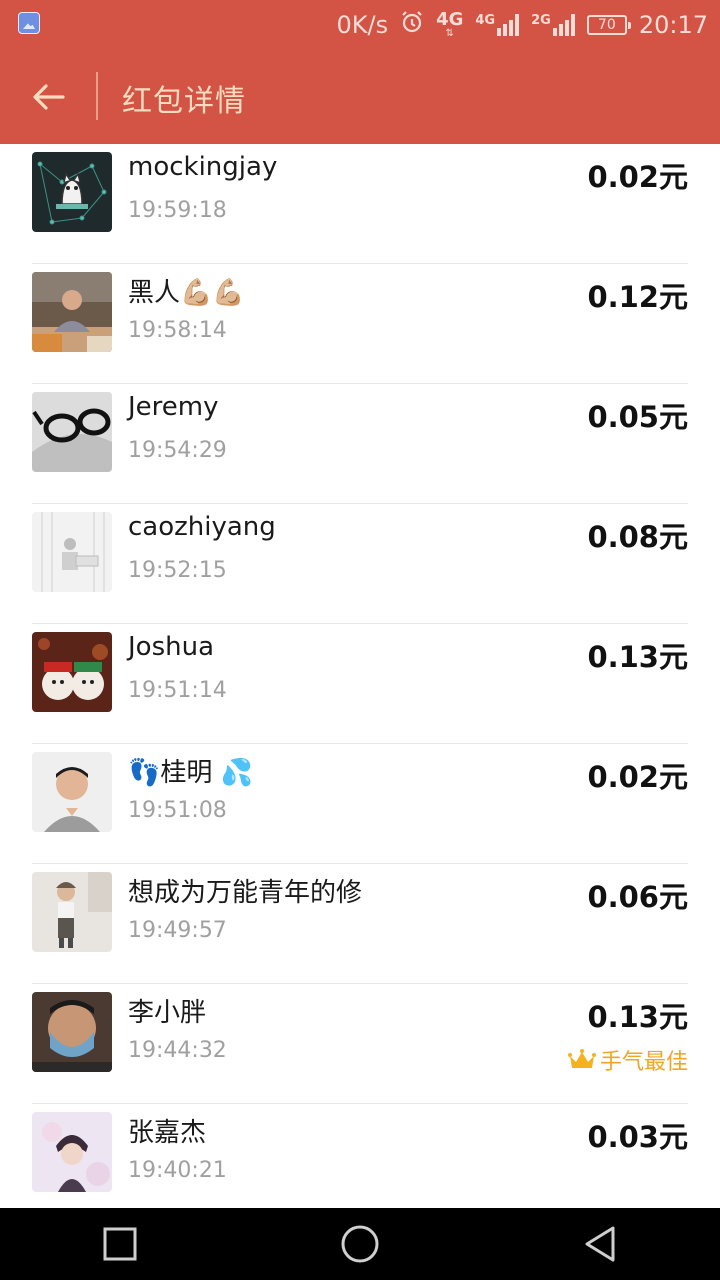 This screenshot has height=1280, width=720. Describe the element at coordinates (360, 324) in the screenshot. I see `list-item: 黑人💪🏼💪🏼 19:58:14 0.12元` at that location.